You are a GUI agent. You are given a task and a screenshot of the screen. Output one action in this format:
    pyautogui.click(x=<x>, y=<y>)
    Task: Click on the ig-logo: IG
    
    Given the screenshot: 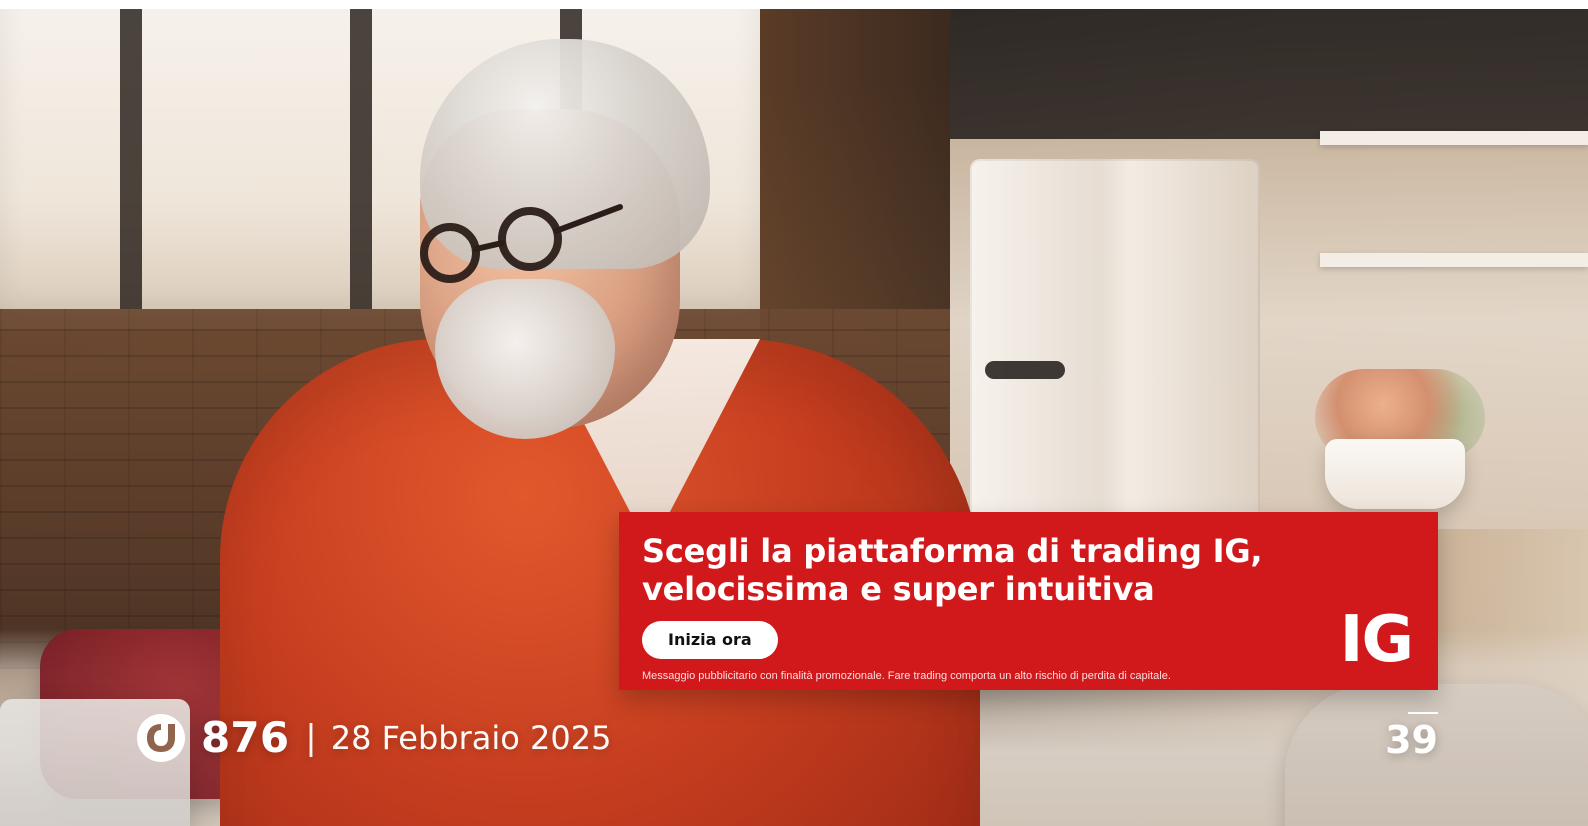 What is the action you would take?
    pyautogui.click(x=1376, y=640)
    